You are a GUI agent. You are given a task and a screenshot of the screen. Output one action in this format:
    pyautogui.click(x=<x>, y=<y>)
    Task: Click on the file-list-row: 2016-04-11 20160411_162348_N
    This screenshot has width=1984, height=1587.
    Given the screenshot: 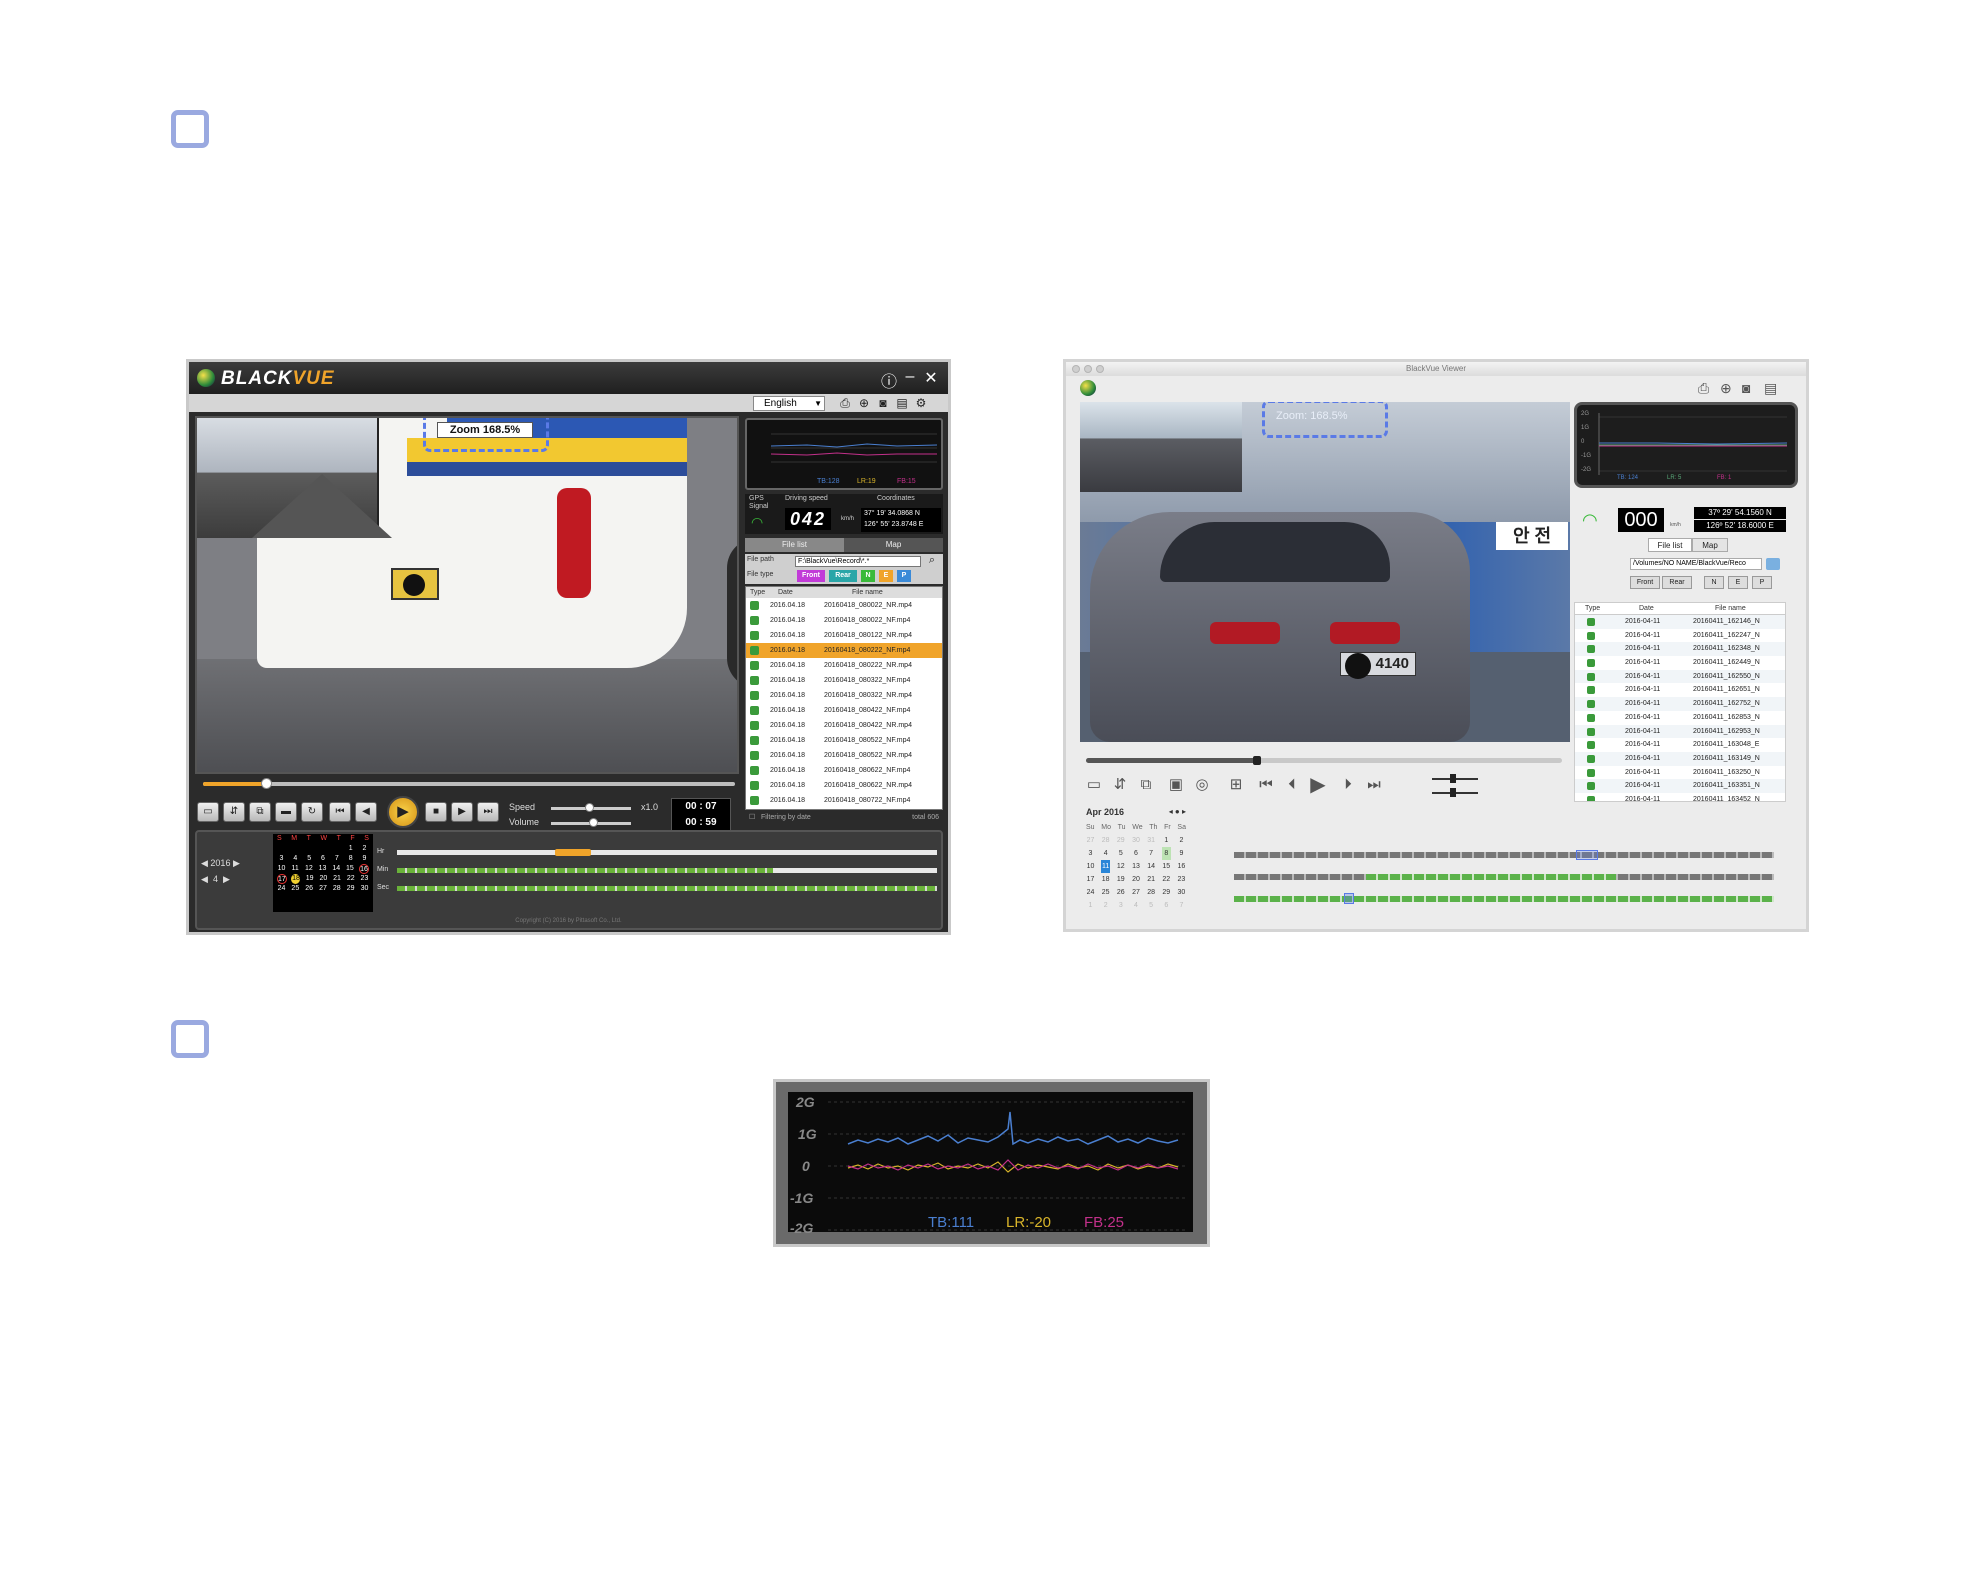 What is the action you would take?
    pyautogui.click(x=1680, y=649)
    